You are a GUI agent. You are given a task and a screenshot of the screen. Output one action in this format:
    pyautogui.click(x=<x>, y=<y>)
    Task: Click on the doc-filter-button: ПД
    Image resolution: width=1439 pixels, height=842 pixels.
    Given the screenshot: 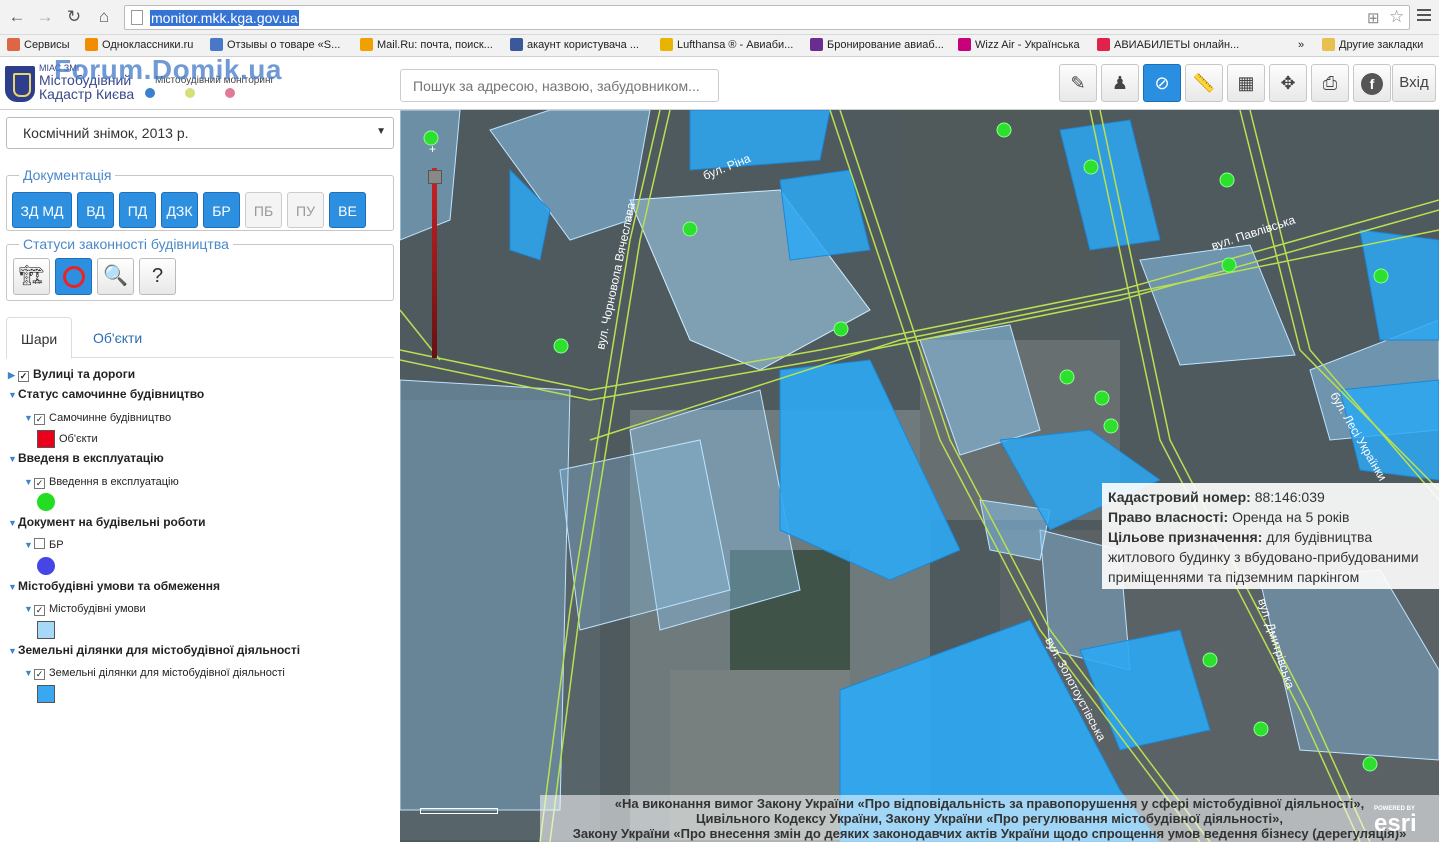 What is the action you would take?
    pyautogui.click(x=137, y=210)
    